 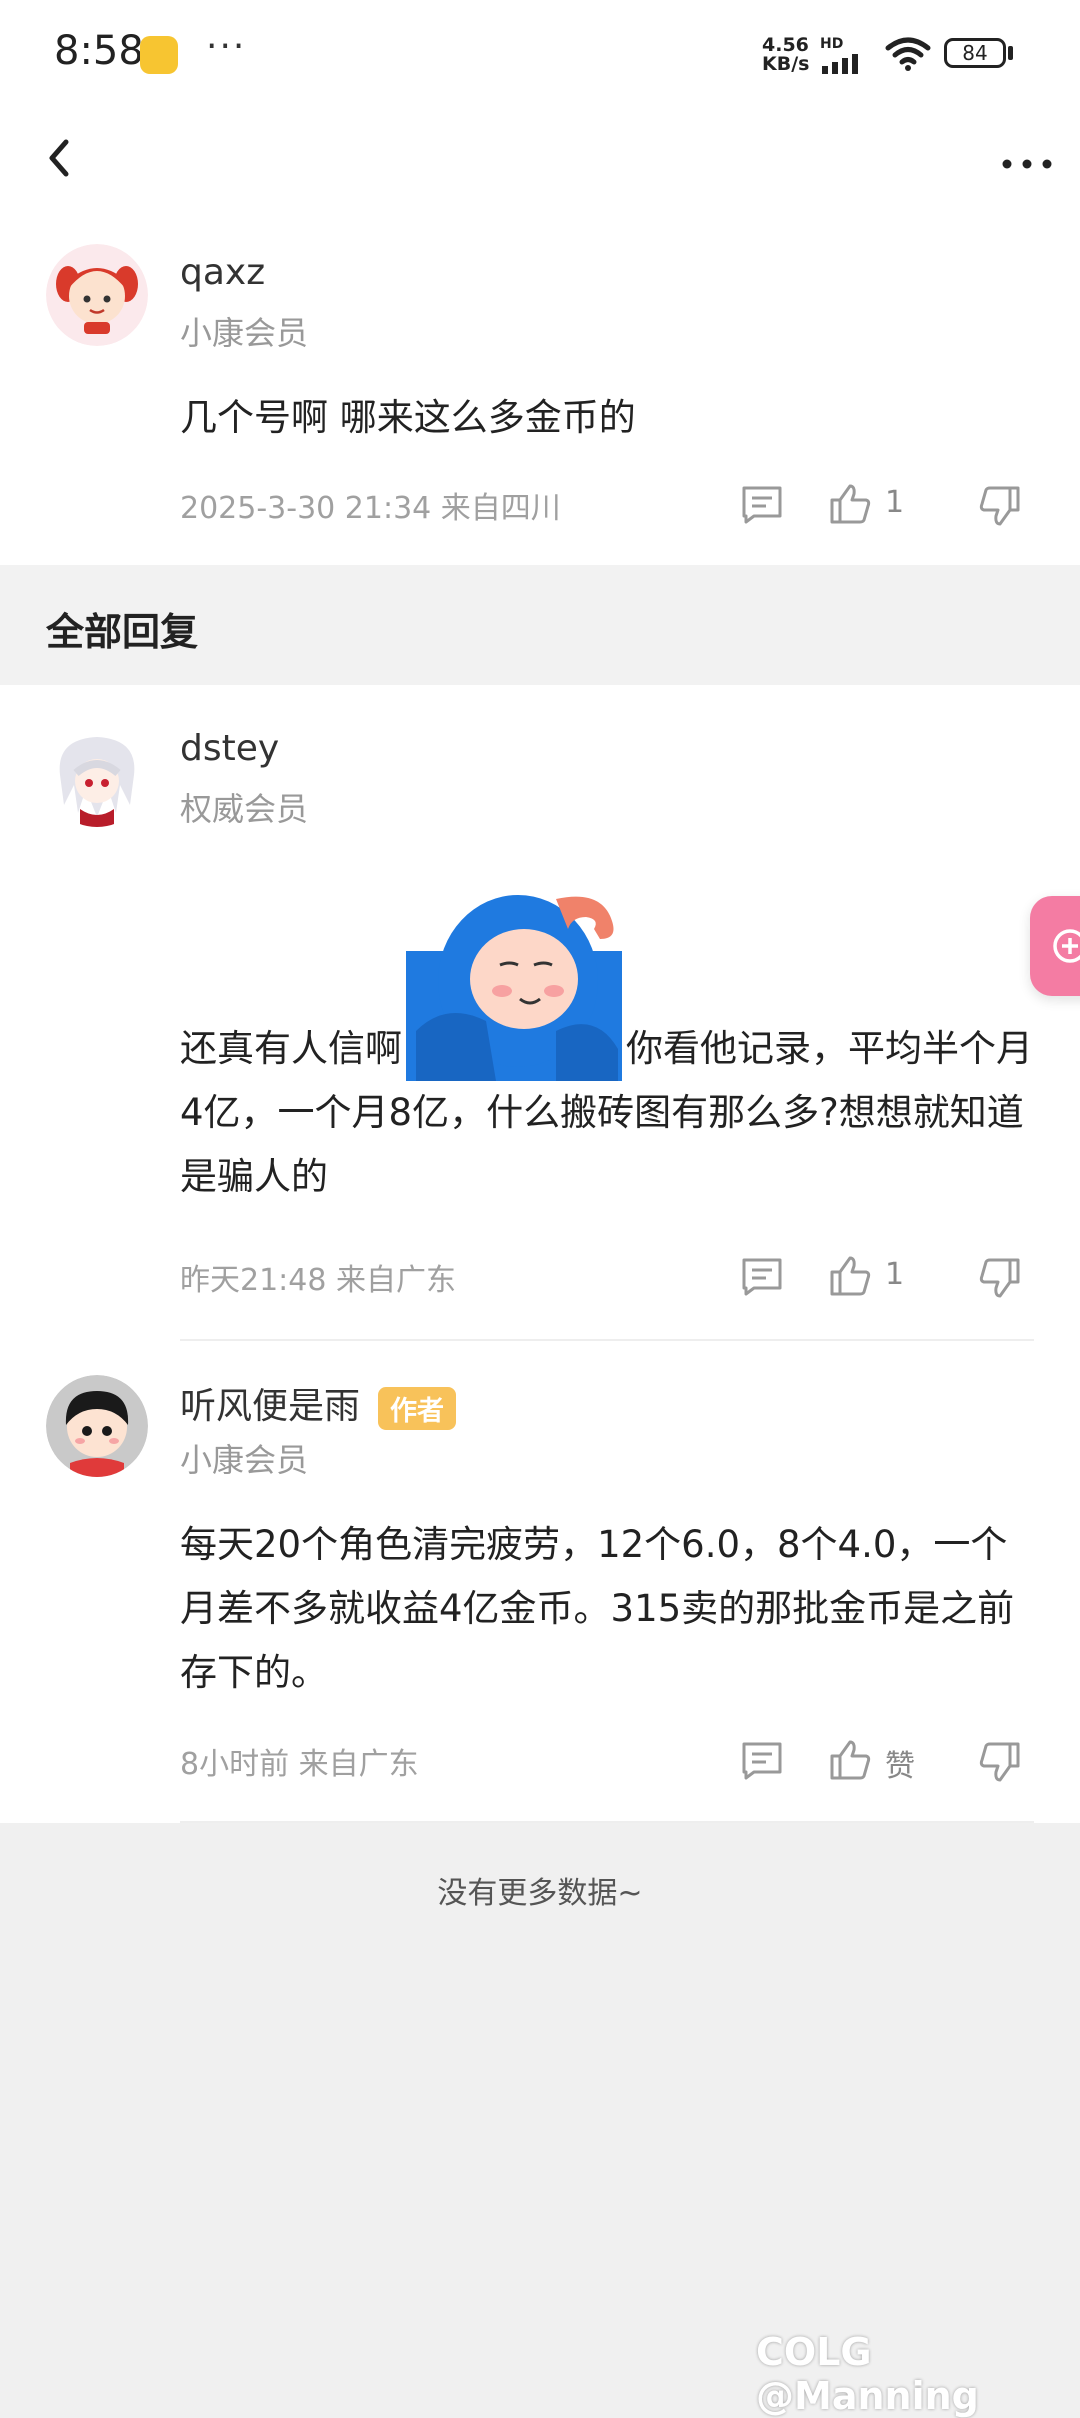 What do you see at coordinates (540, 165) in the screenshot?
I see `nav-bar` at bounding box center [540, 165].